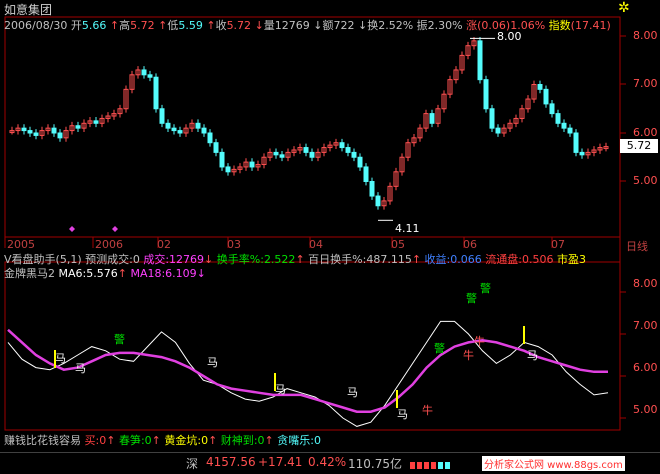  What do you see at coordinates (237, 440) in the screenshot?
I see `wealth-label: 财神到` at bounding box center [237, 440].